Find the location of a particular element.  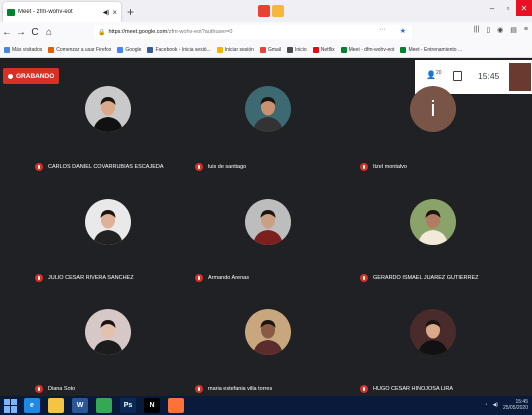

system-tray: ◔ ◀) 15:45 25/05/2020 is located at coordinates (506, 405).